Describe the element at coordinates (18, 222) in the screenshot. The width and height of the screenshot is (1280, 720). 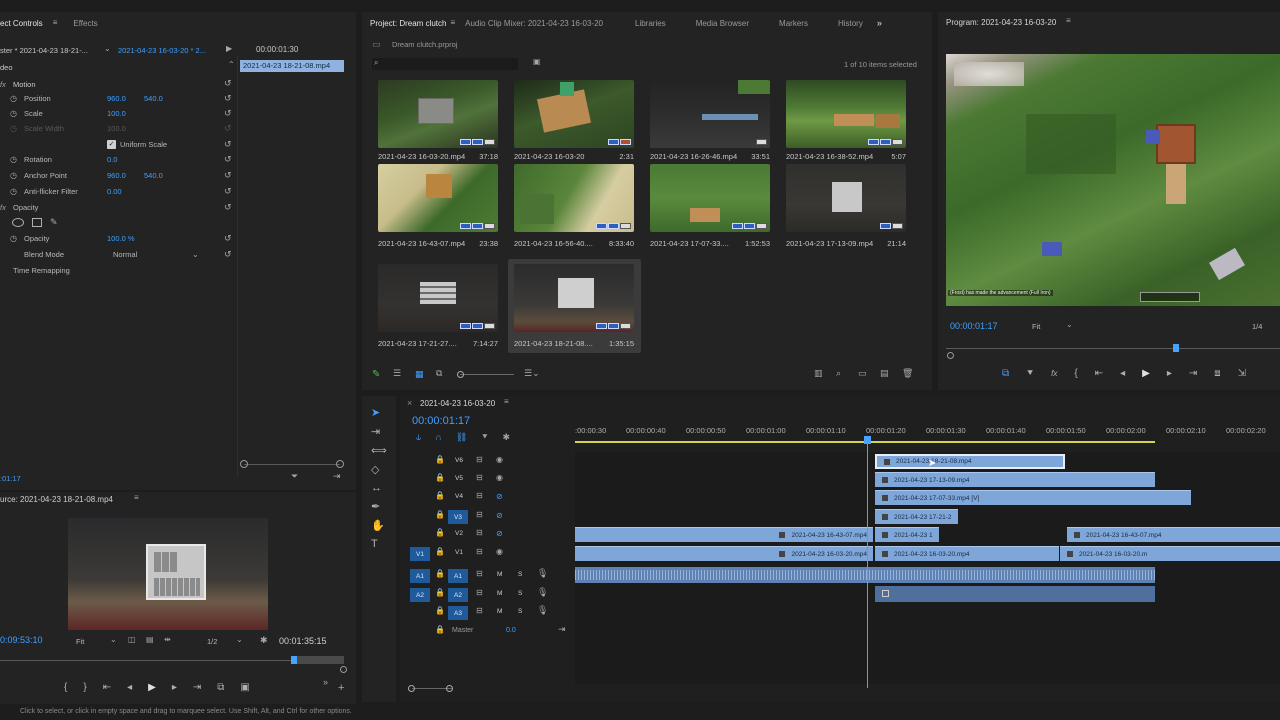
I see `ellipse-mask-icon` at that location.